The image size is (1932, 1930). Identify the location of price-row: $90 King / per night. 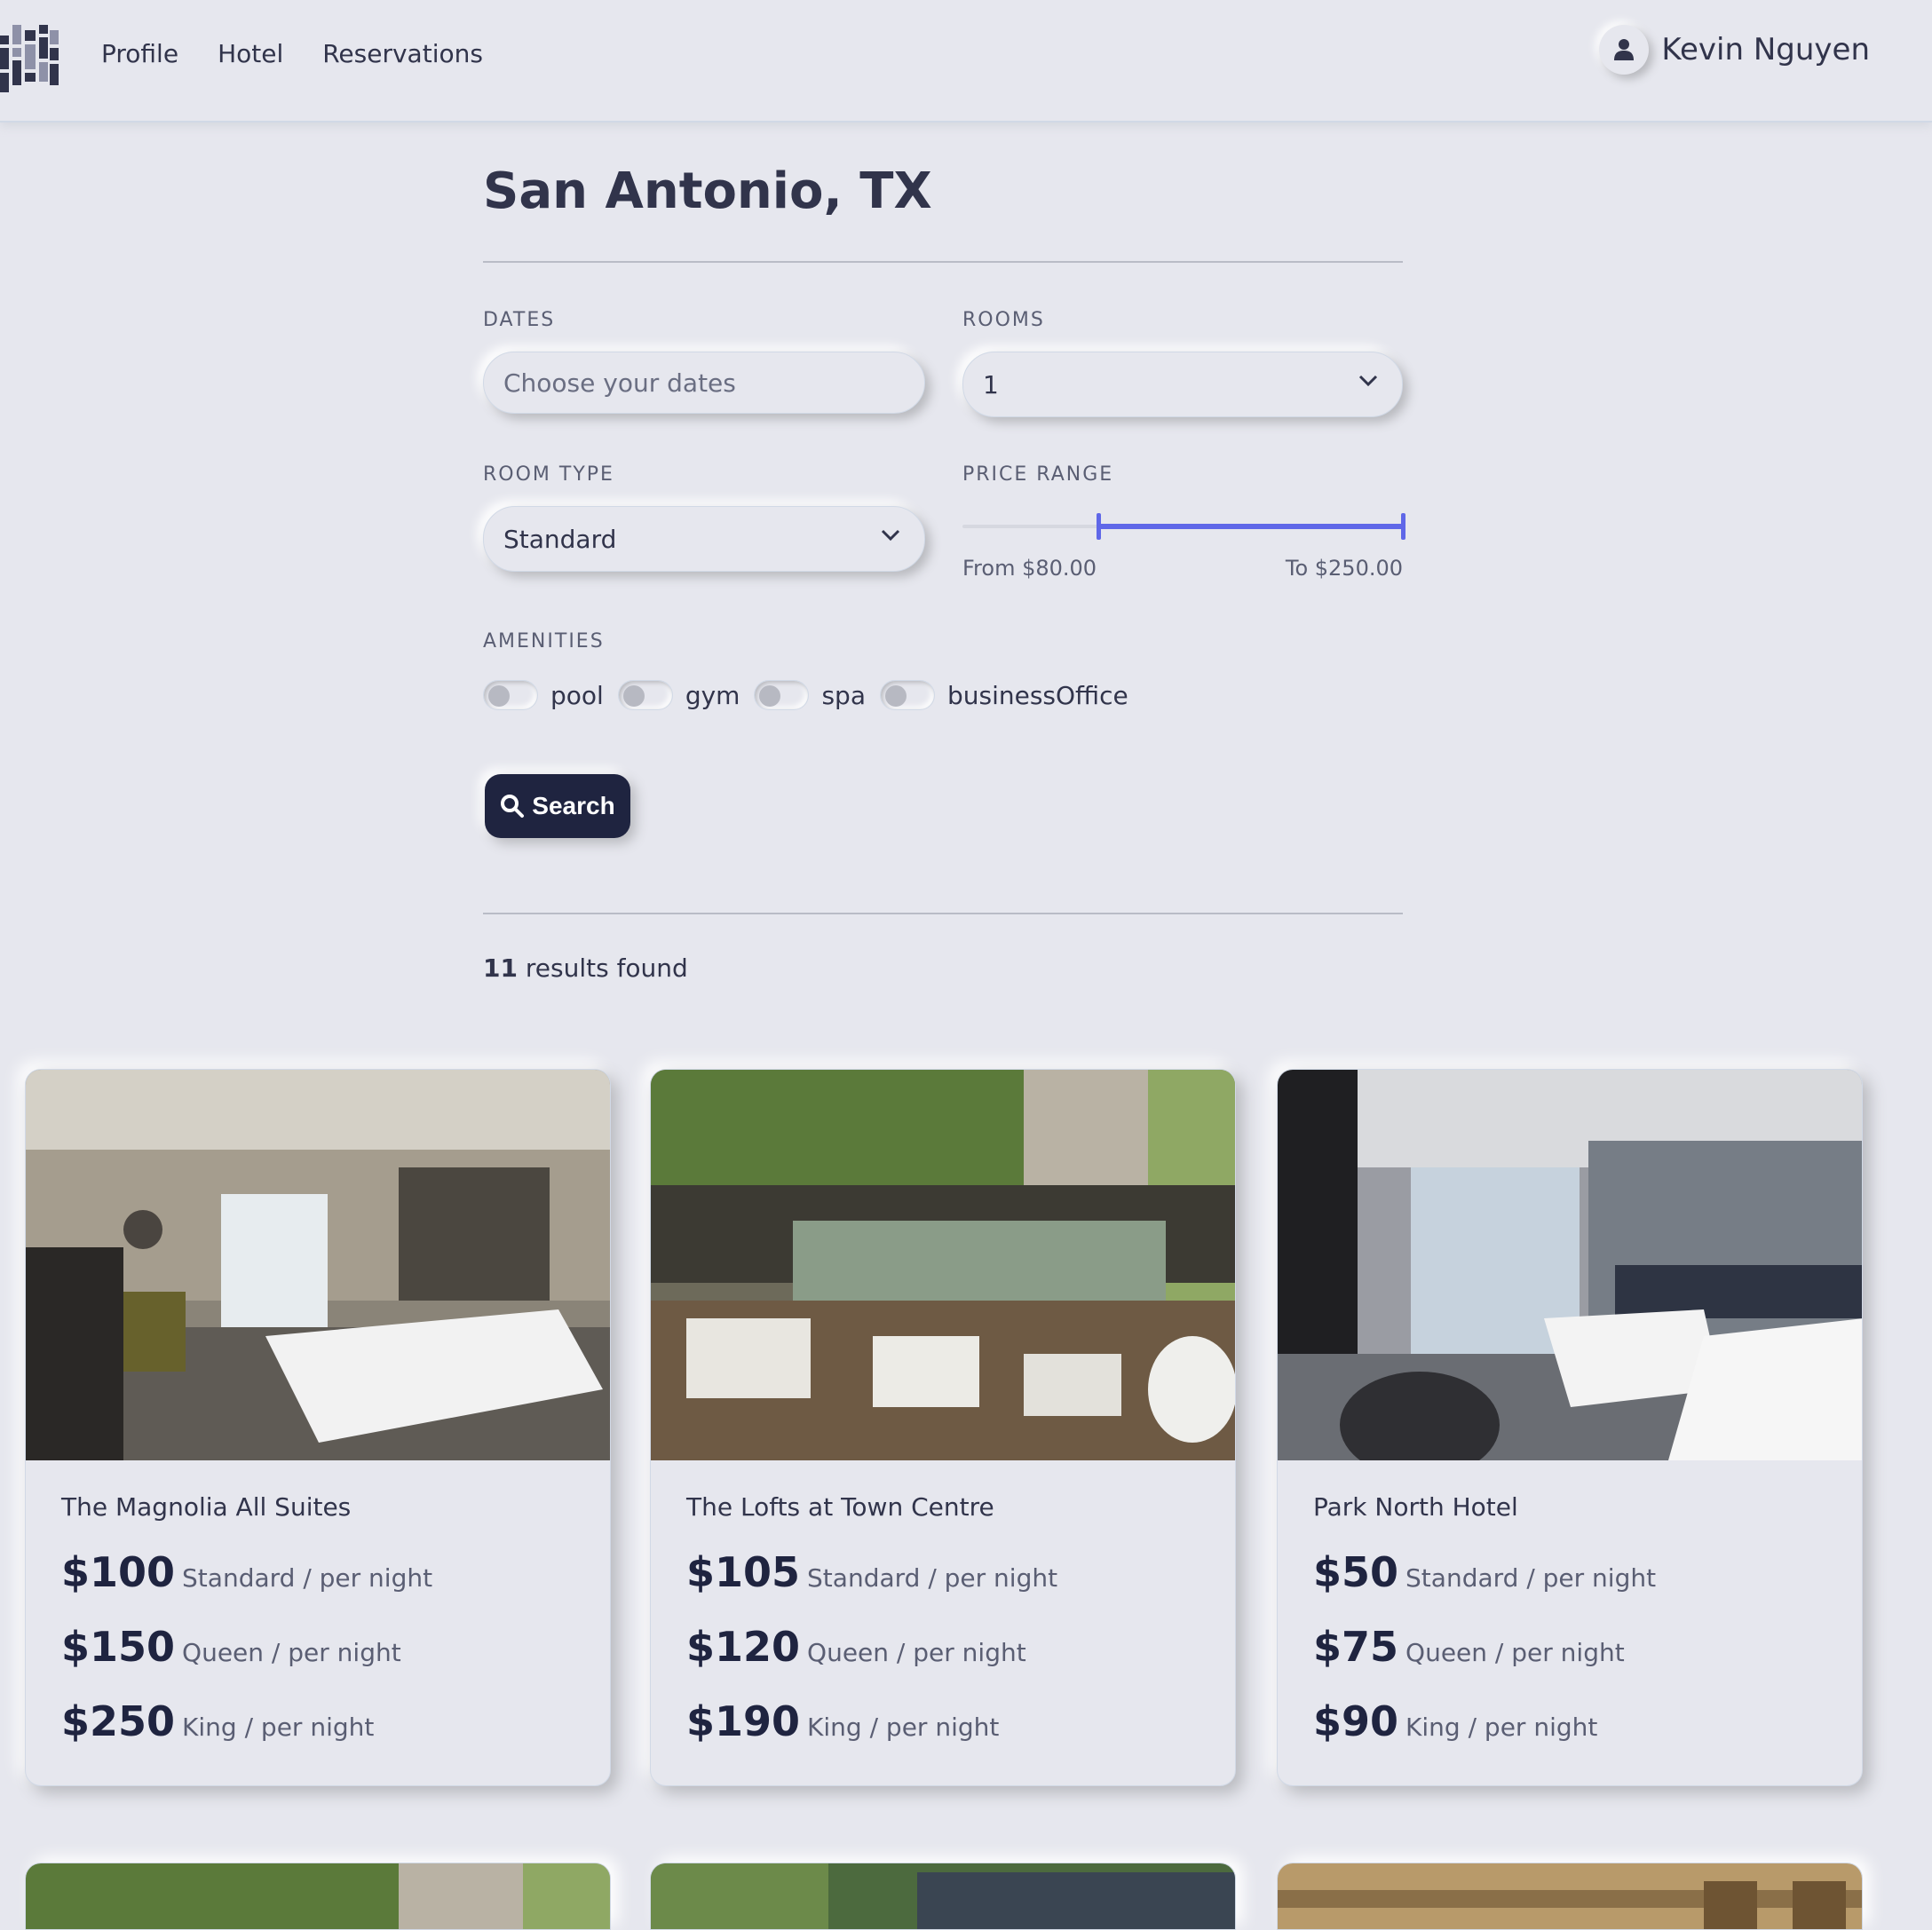
(1569, 1735).